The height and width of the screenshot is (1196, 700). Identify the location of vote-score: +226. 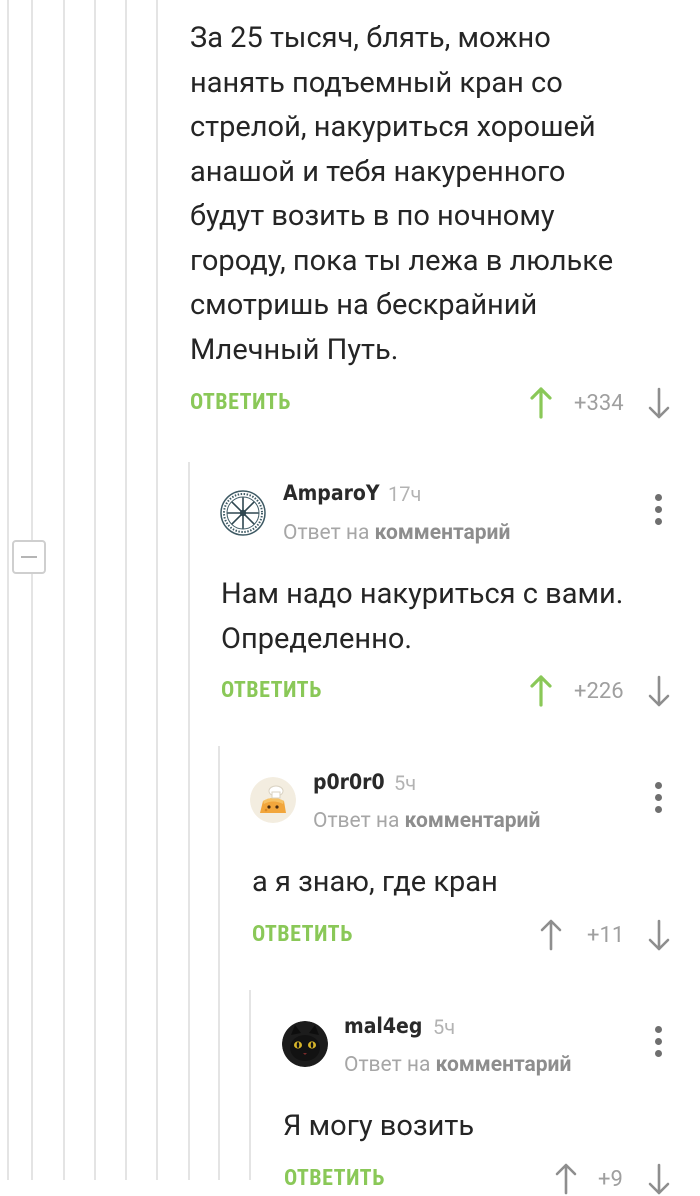
(599, 691).